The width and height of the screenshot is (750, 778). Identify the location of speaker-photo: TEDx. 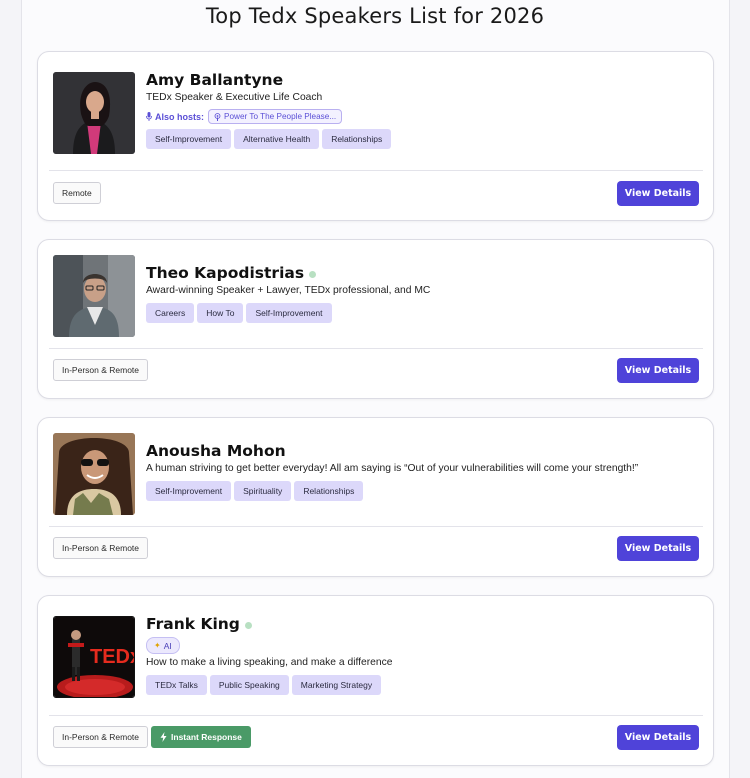
(94, 657).